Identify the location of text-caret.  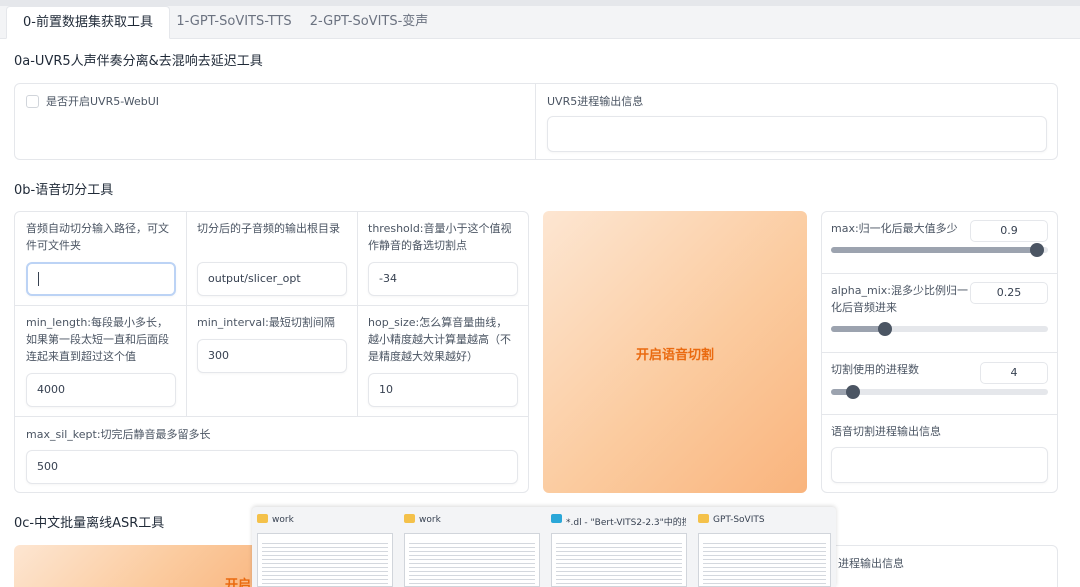
(38, 279).